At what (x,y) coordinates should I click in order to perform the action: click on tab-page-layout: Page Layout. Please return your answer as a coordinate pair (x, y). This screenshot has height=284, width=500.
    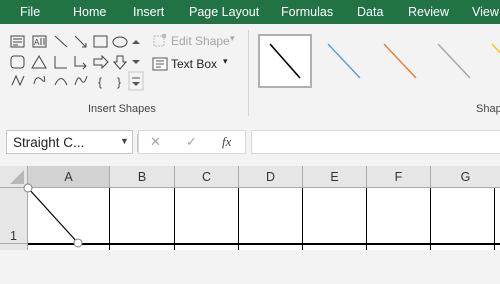
    Looking at the image, I should click on (224, 12).